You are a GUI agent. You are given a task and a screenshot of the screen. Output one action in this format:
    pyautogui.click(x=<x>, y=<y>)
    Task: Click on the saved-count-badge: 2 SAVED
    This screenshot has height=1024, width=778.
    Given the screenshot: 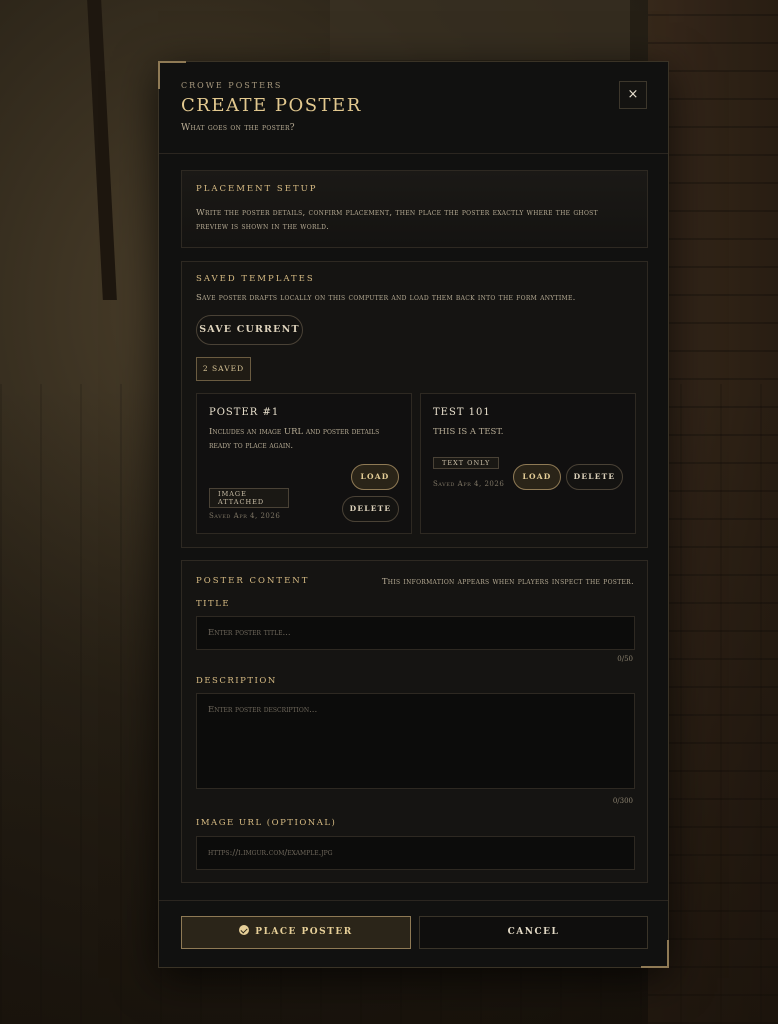 What is the action you would take?
    pyautogui.click(x=223, y=369)
    